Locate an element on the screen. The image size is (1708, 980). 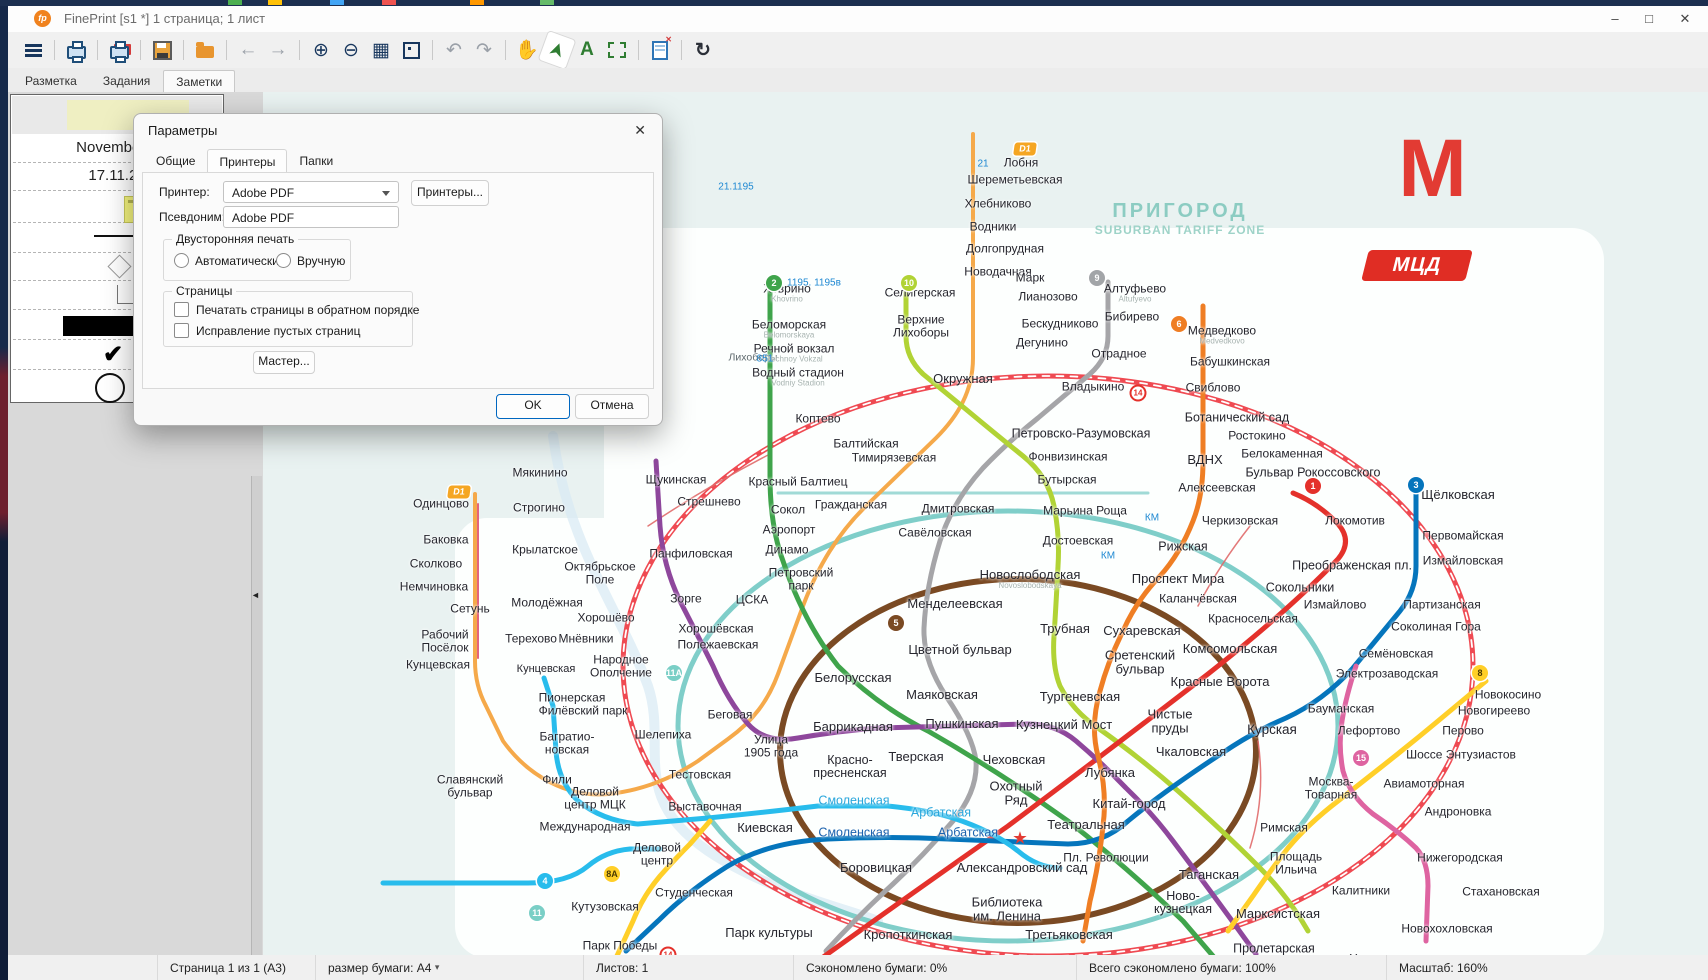
open-icon is located at coordinates (205, 50).